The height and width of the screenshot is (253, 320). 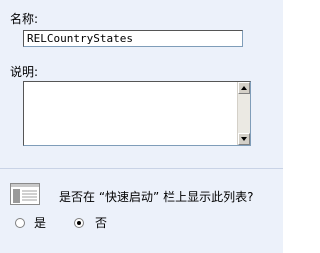 I want to click on quick-launch-no-radio, so click(x=79, y=223).